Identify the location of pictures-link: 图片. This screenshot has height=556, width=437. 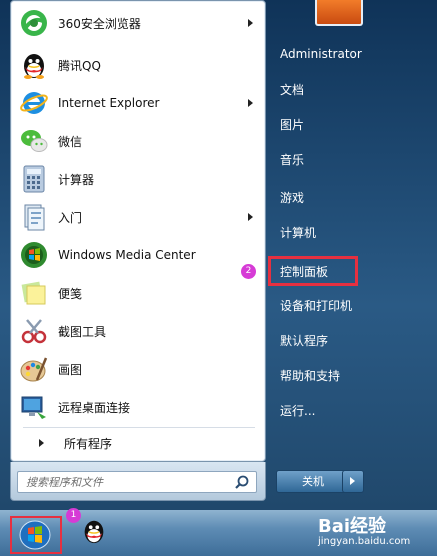
(349, 124).